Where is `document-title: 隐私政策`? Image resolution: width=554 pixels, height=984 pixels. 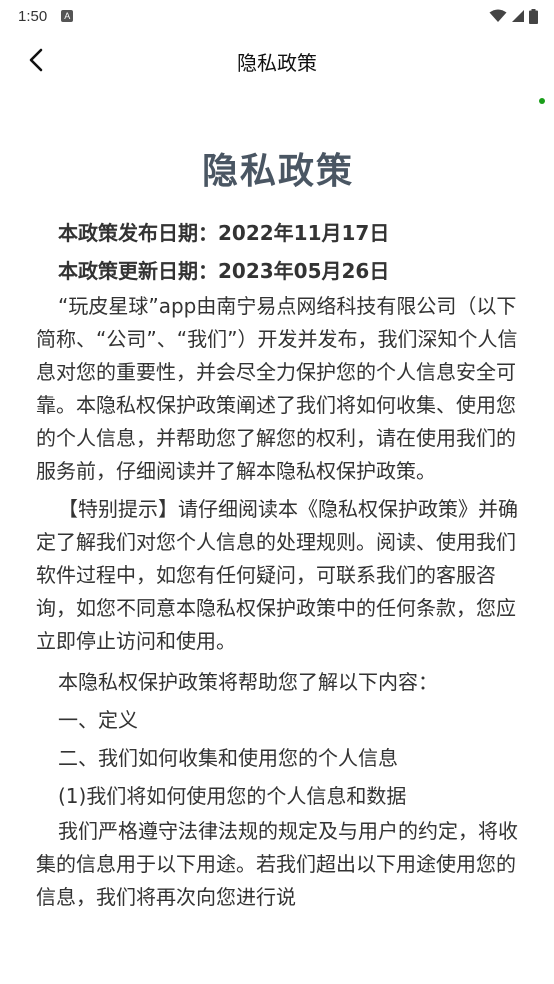 document-title: 隐私政策 is located at coordinates (277, 171).